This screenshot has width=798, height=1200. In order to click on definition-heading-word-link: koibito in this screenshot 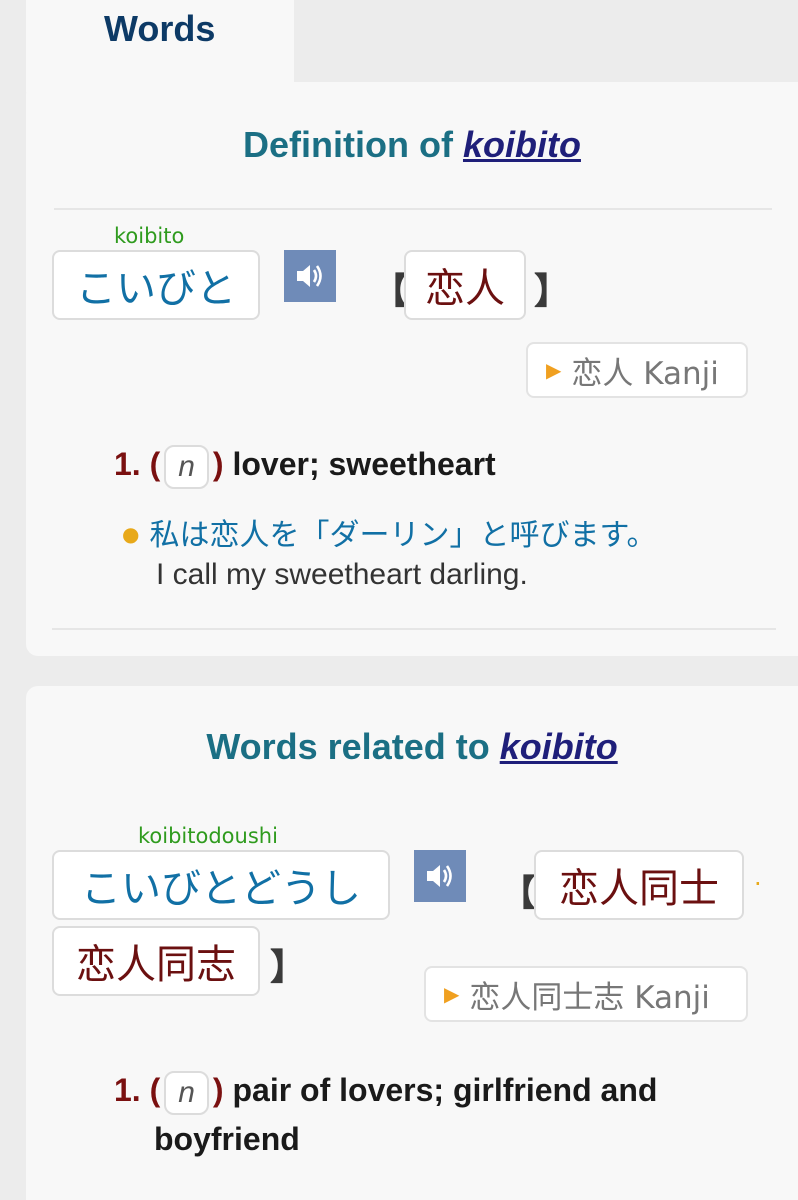, I will do `click(522, 144)`.